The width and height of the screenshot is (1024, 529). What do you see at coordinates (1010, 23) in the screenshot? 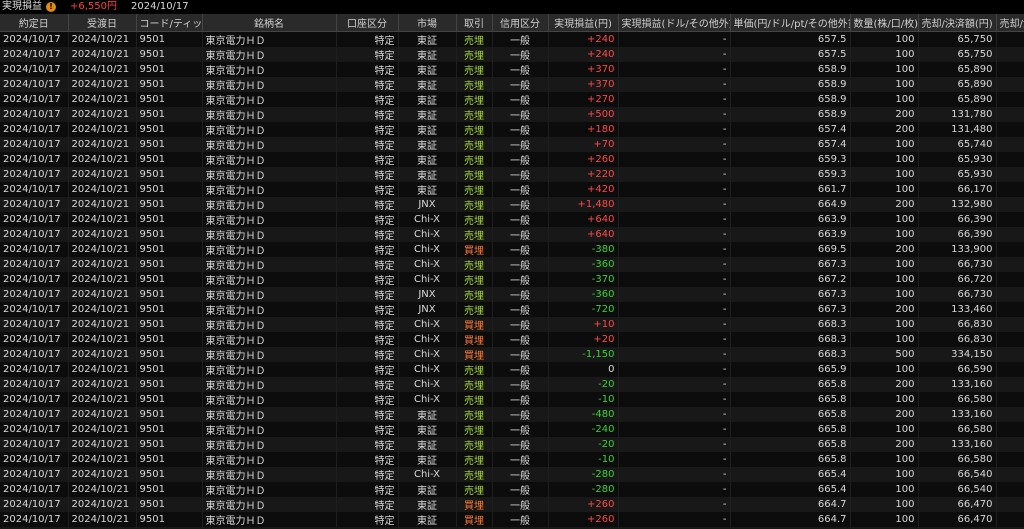
I see `col-amount-fx: 売却/決済` at bounding box center [1010, 23].